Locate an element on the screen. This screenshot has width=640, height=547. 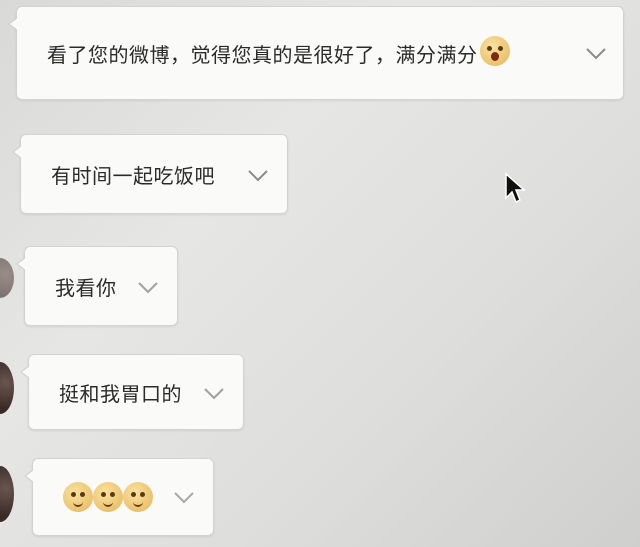
chat-message-bubble: 我看你 is located at coordinates (97, 286).